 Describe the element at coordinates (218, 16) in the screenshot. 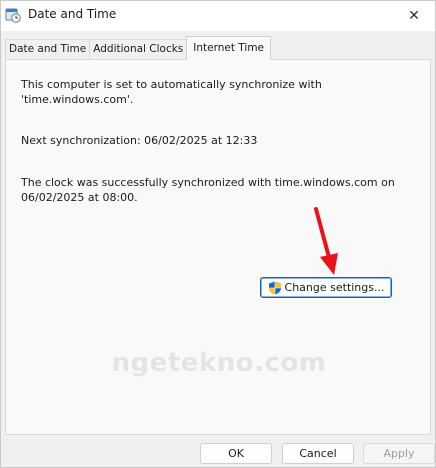

I see `title-bar: Date and Time ✕` at that location.